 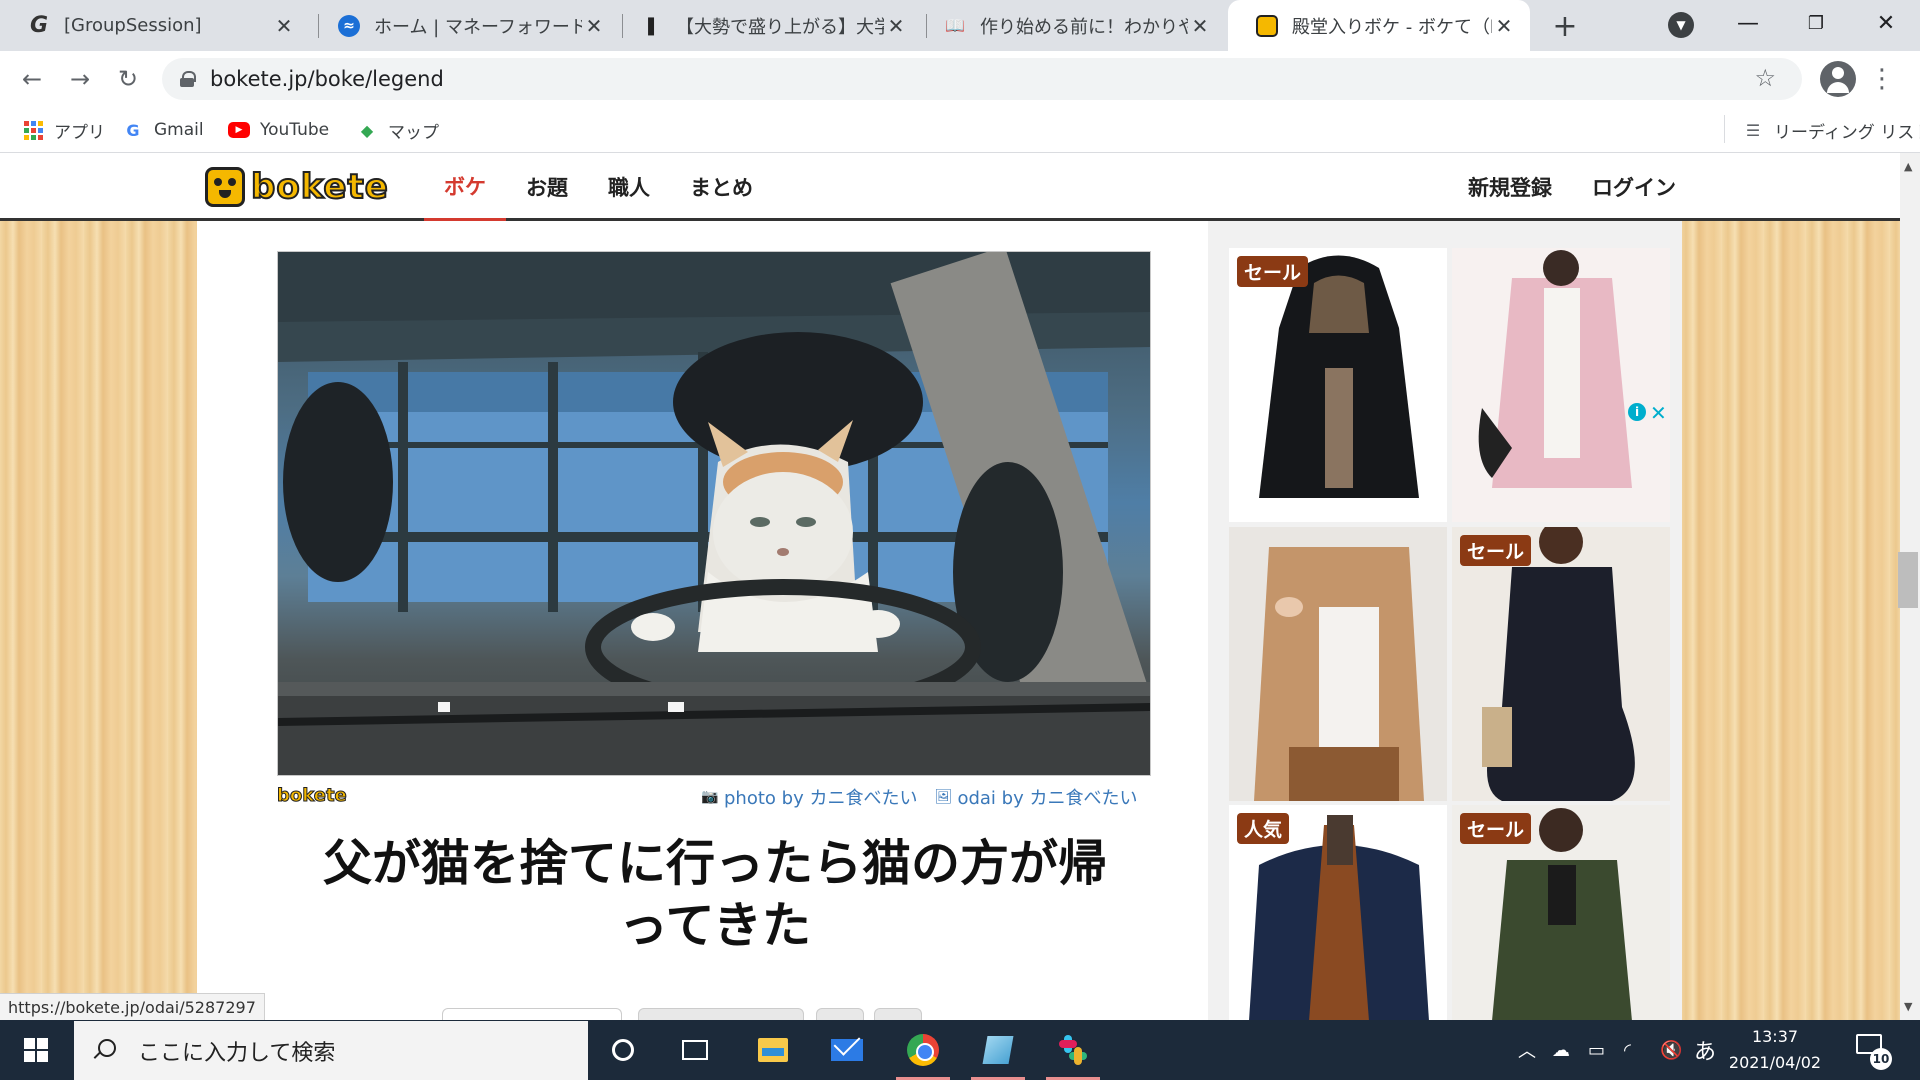 I want to click on bookmark-label: YouTube, so click(x=295, y=130).